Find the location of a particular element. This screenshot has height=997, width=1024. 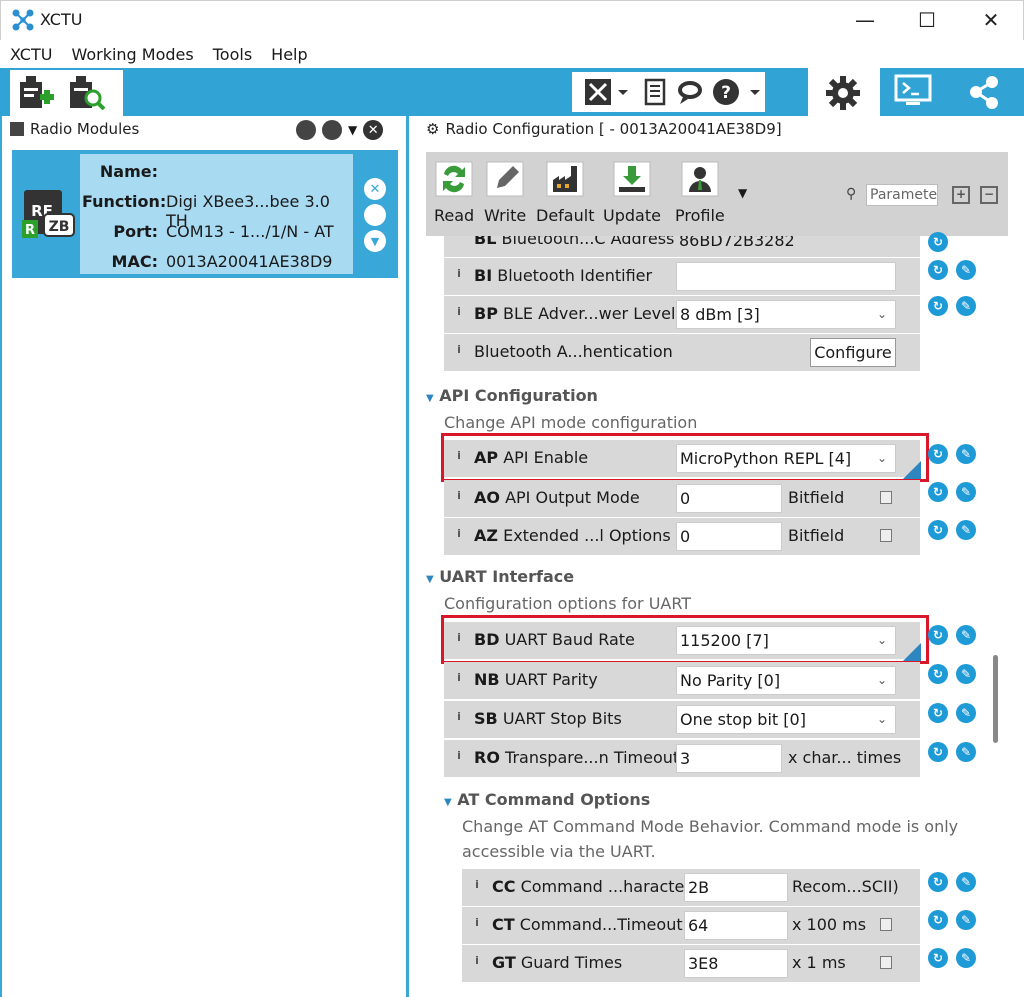

menu-tools: Tools is located at coordinates (232, 54).